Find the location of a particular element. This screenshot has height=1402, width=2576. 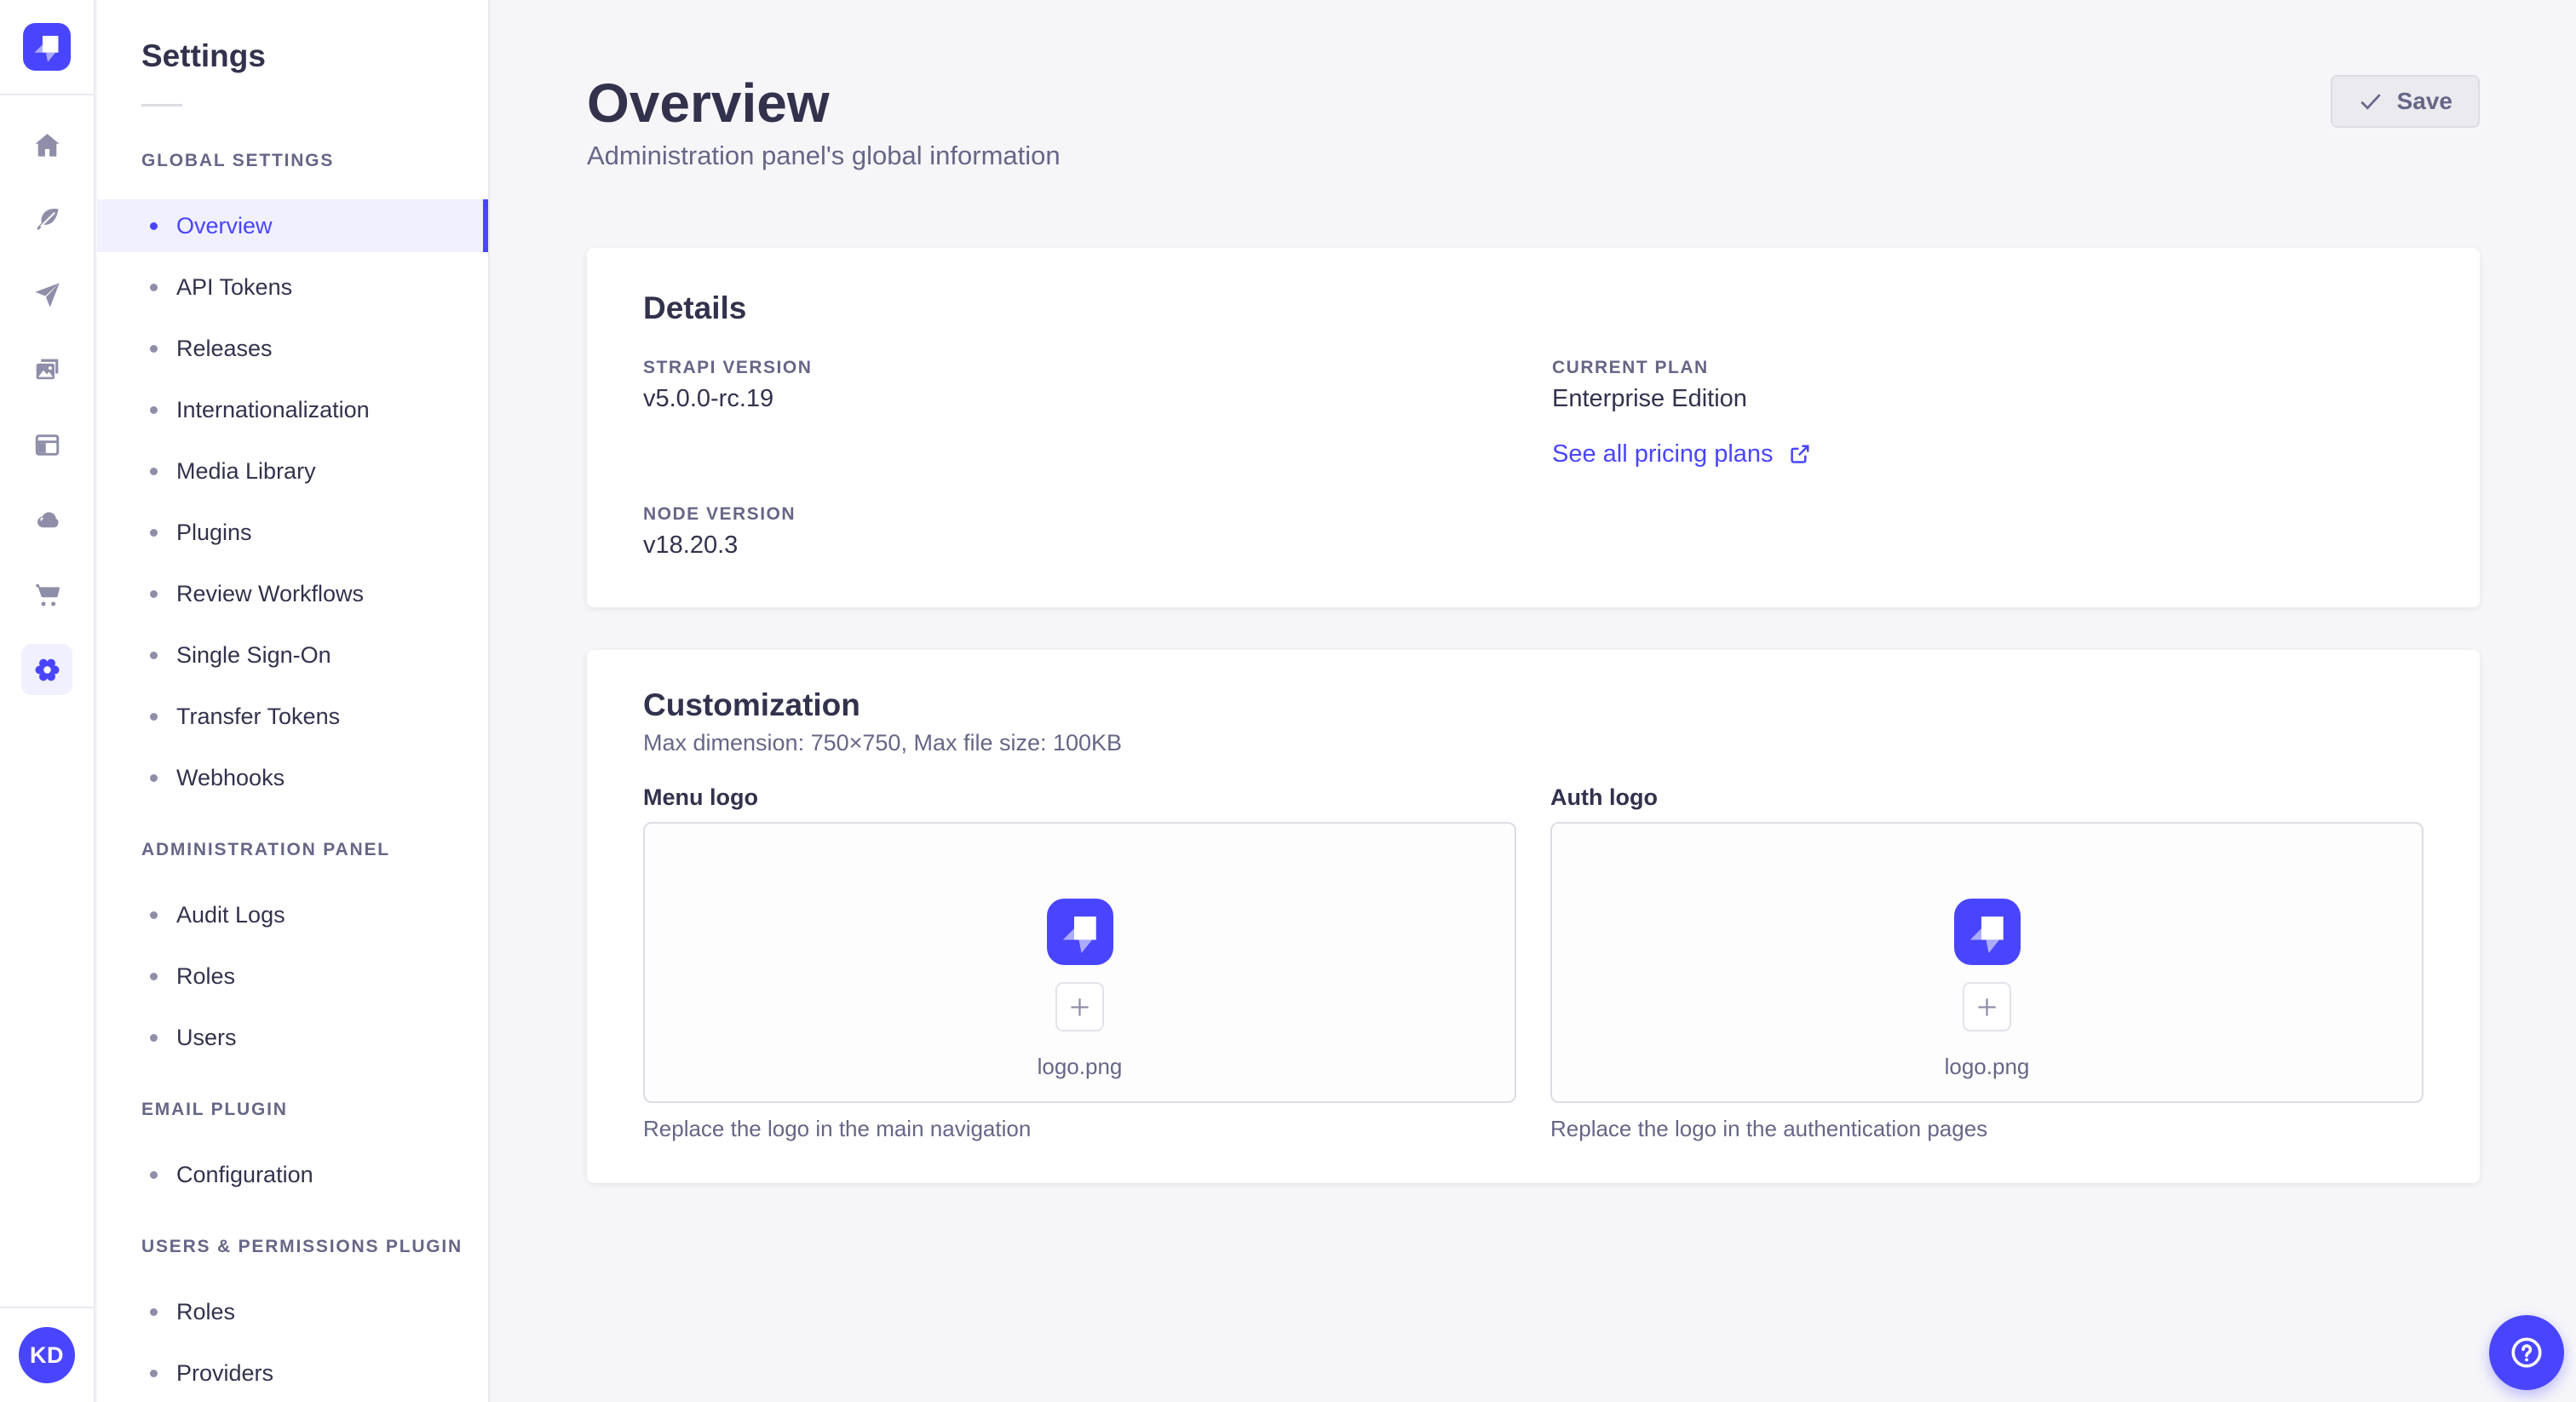

check-icon is located at coordinates (2370, 102).